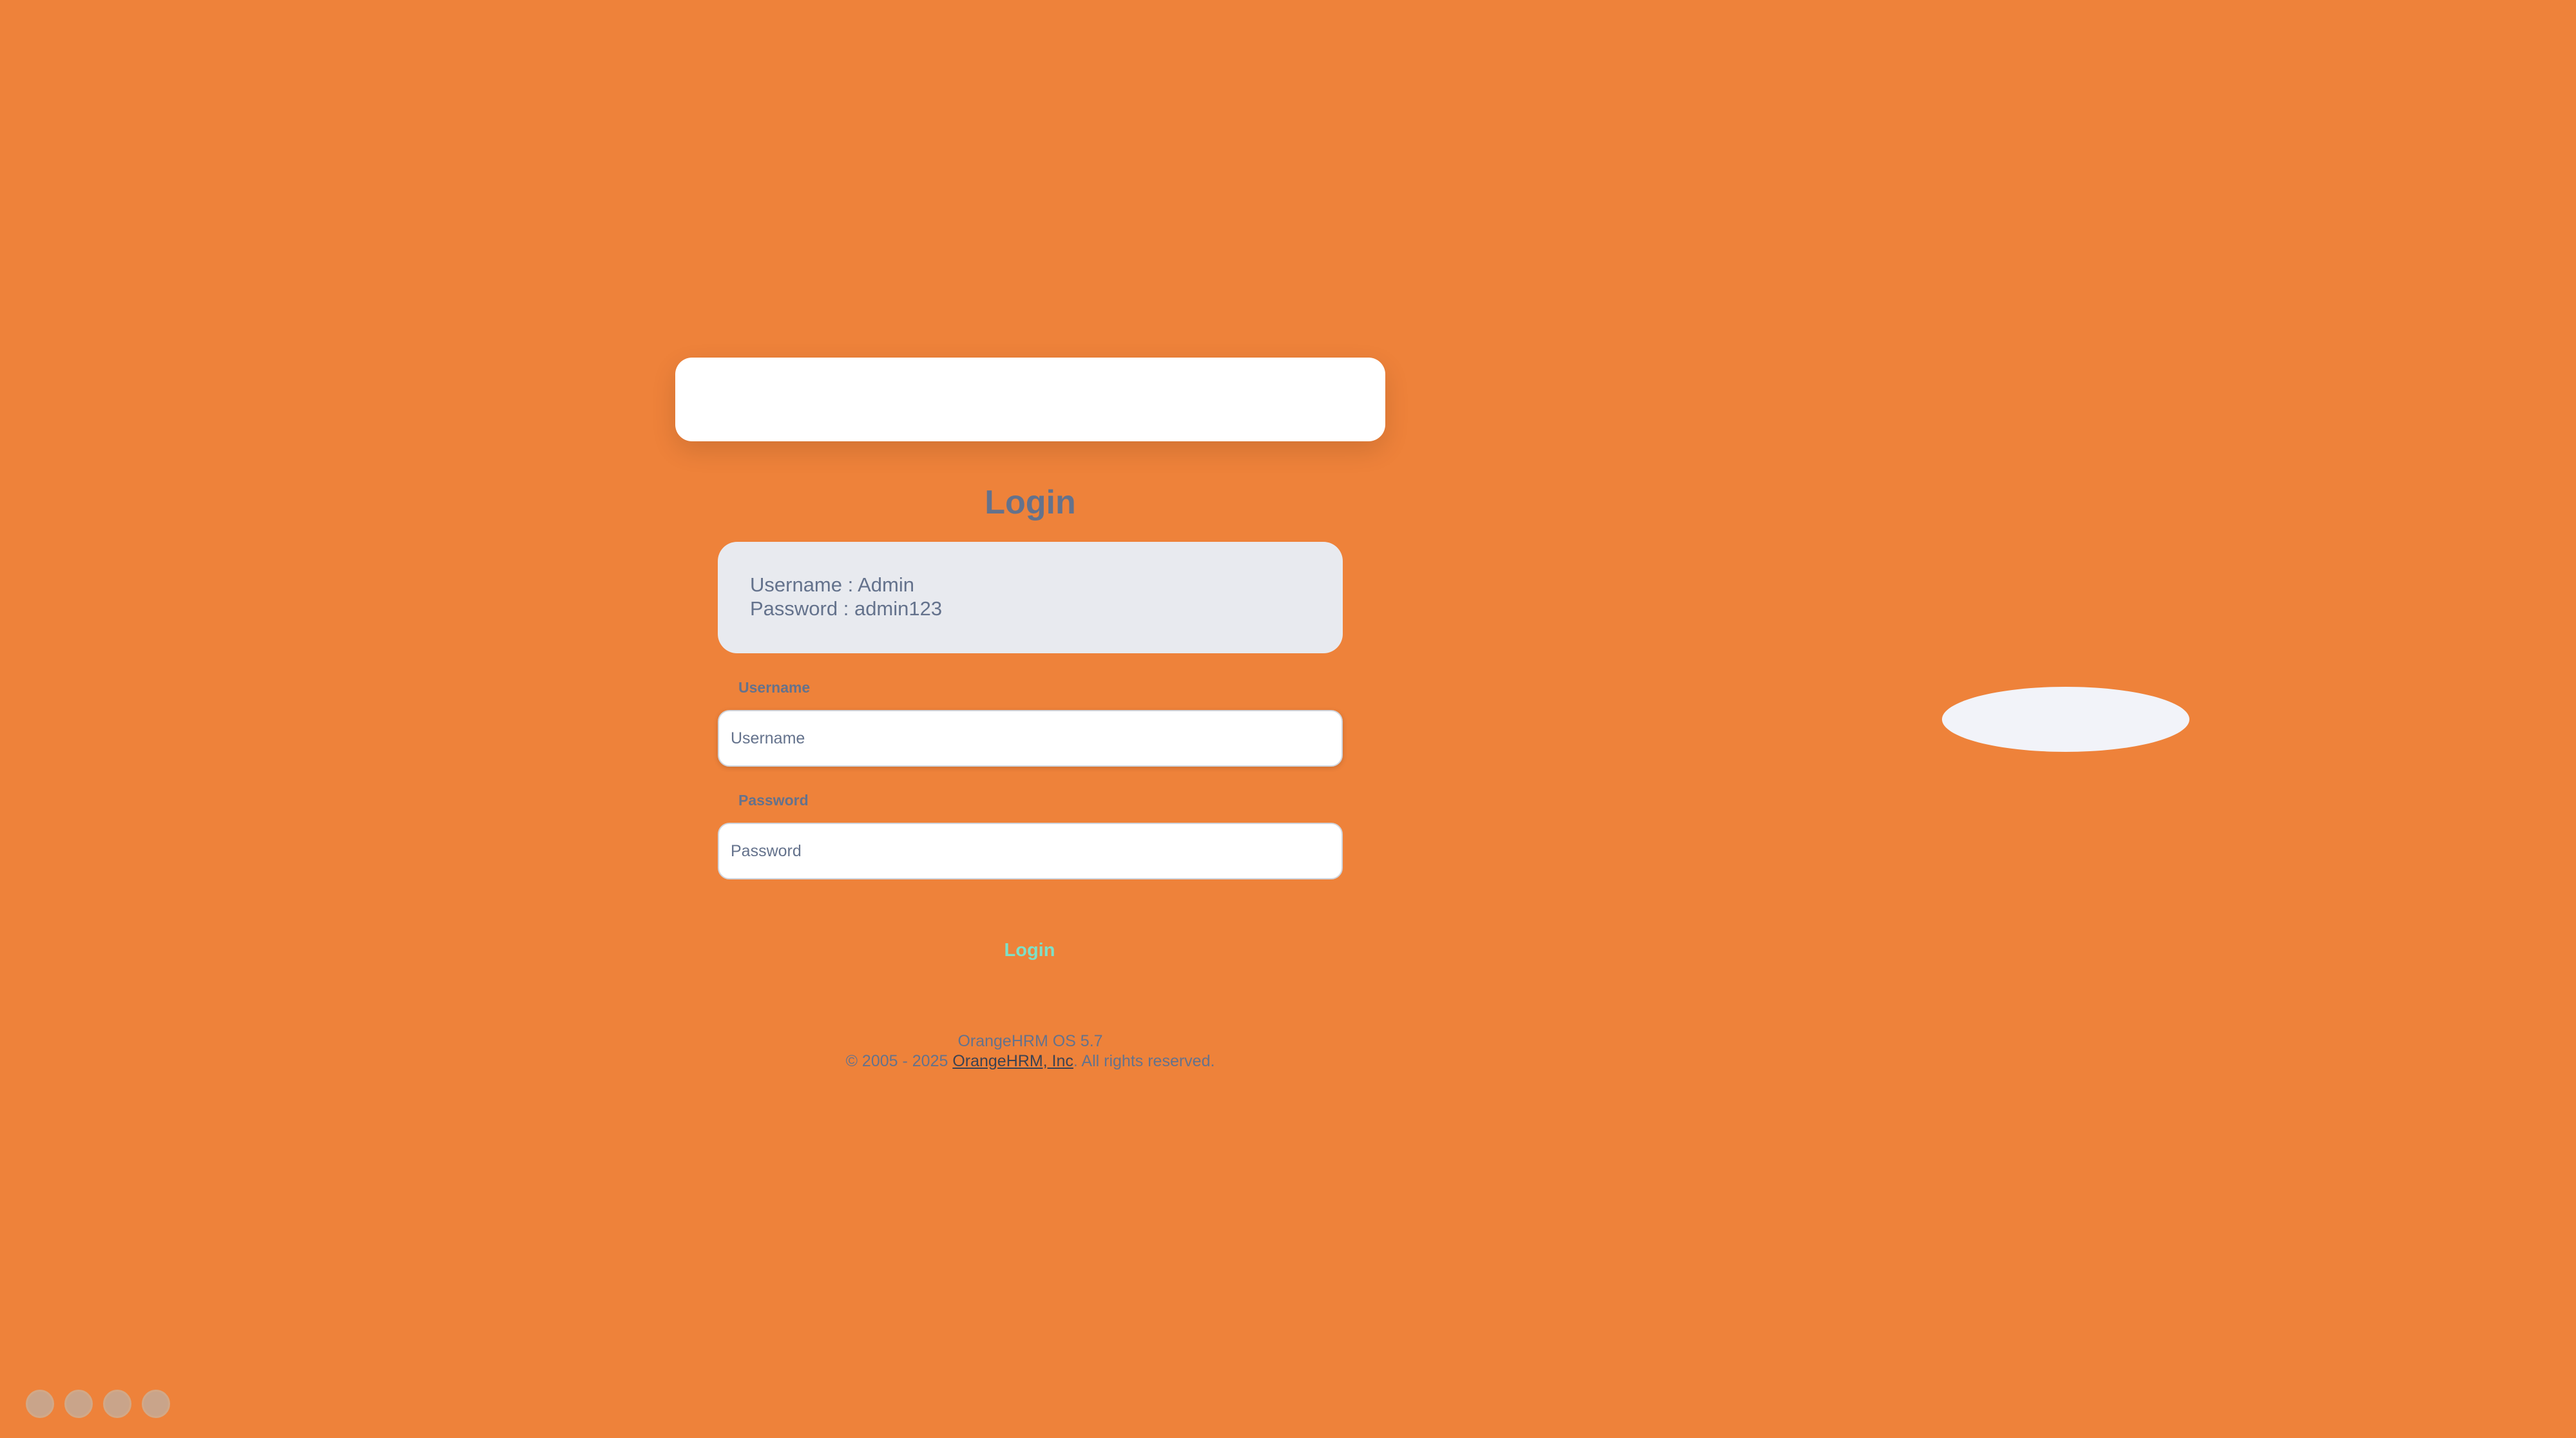 This screenshot has width=2576, height=1438. What do you see at coordinates (1029, 950) in the screenshot?
I see `login-button: Login` at bounding box center [1029, 950].